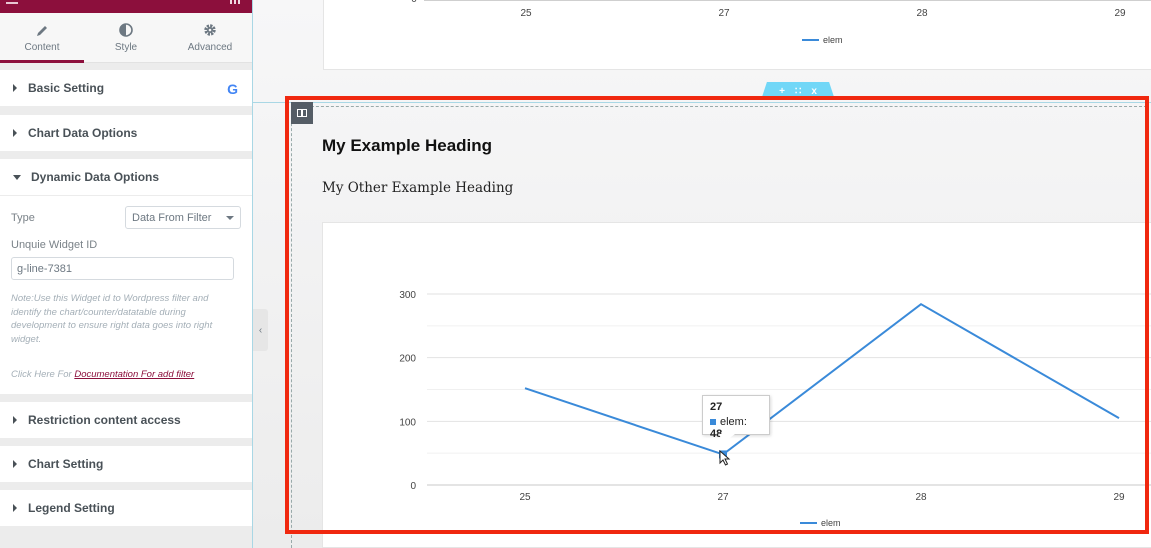 The image size is (1151, 548). I want to click on section-dynamic-data-options: Dynamic Data Options, so click(126, 177).